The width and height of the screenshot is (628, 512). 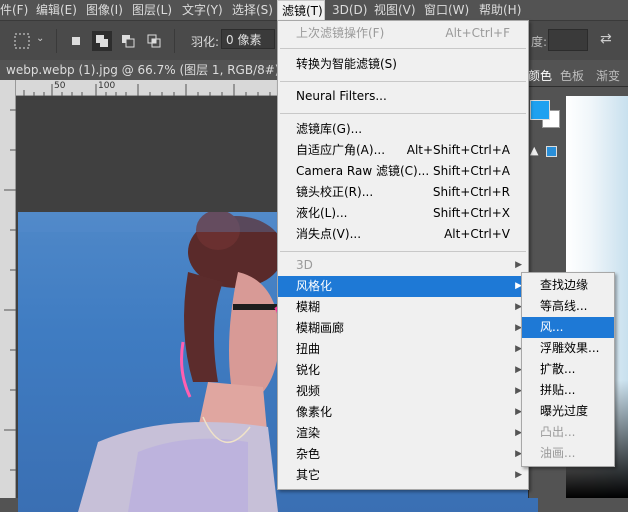 What do you see at coordinates (403, 33) in the screenshot?
I see `menu-item-last-filter: 上次滤镜操作(F) Alt+Ctrl+F` at bounding box center [403, 33].